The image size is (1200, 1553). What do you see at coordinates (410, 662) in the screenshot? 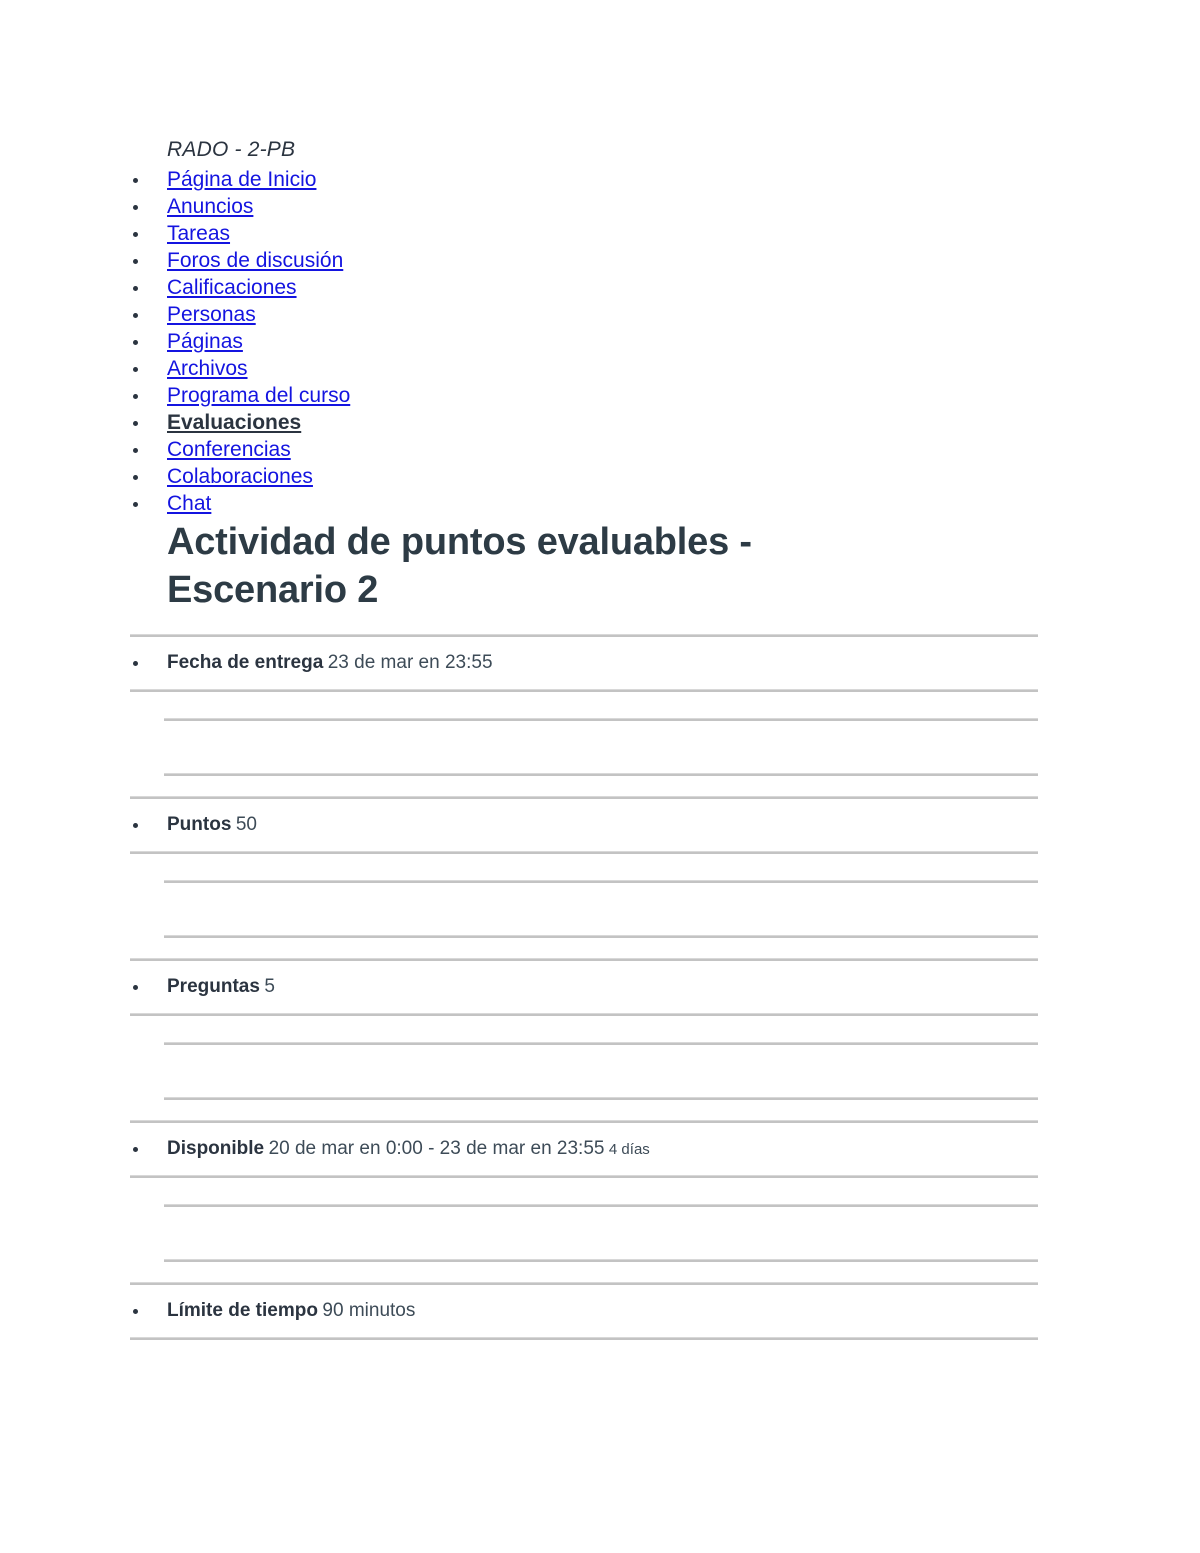
I see `detail-value: 23 de mar en 23:55` at bounding box center [410, 662].